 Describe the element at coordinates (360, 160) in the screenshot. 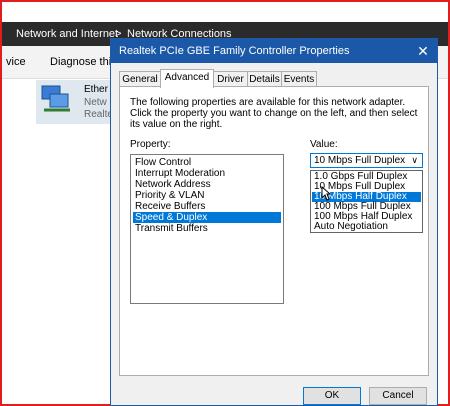

I see `value-select-current: 10 Mbps Full Duplex` at that location.